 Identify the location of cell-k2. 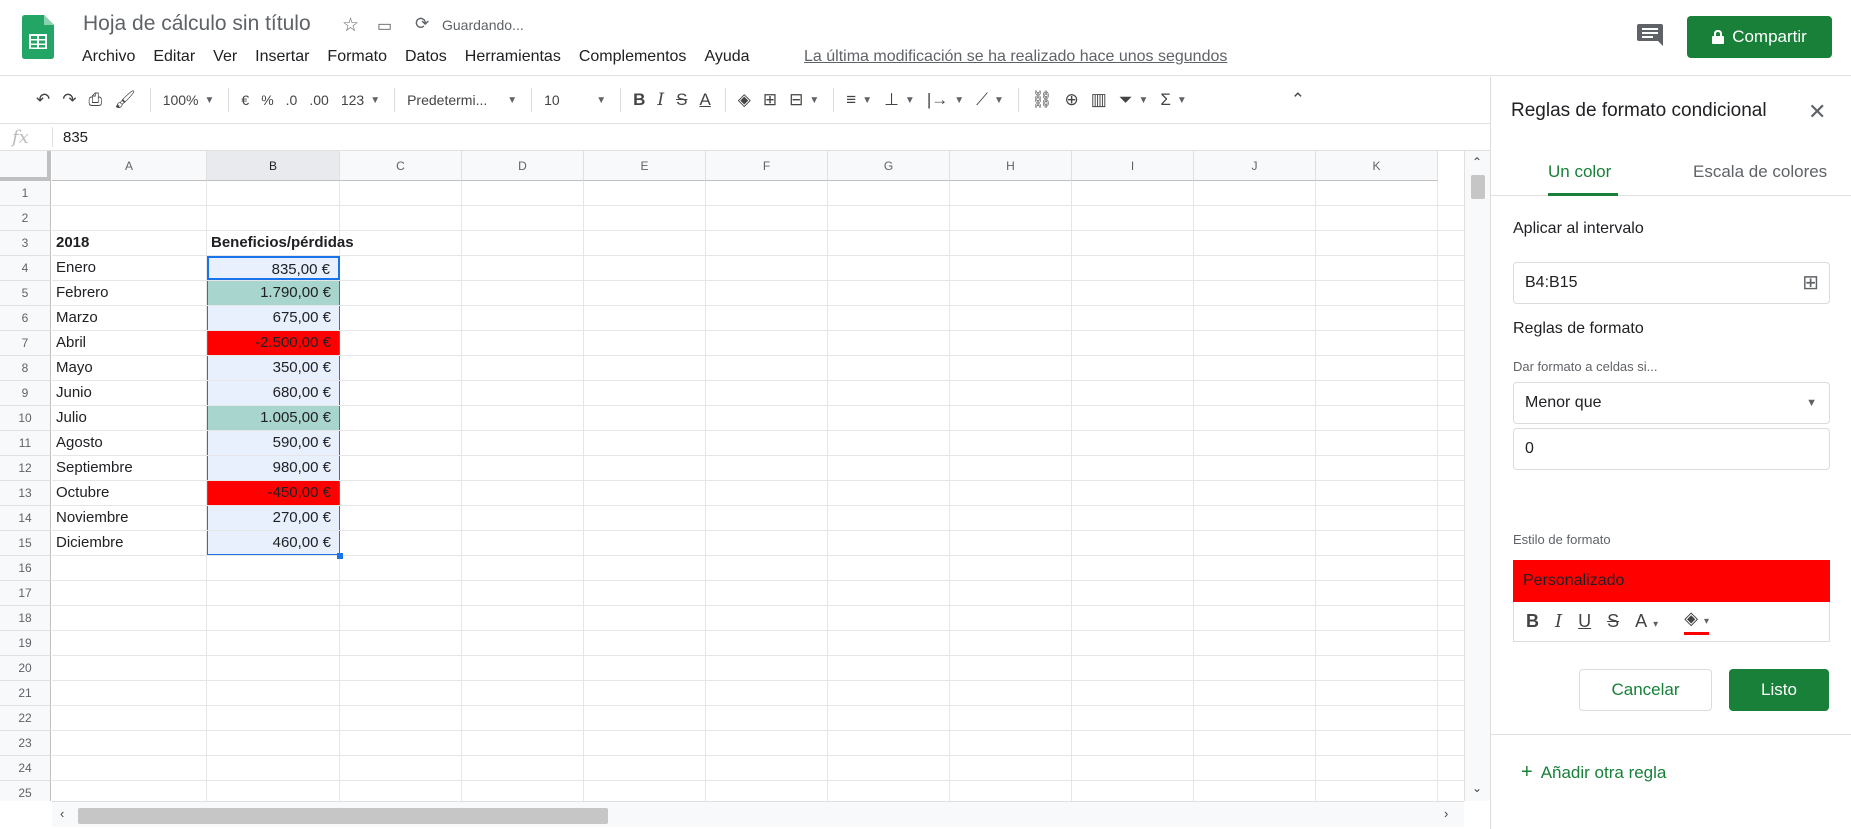
(1377, 218).